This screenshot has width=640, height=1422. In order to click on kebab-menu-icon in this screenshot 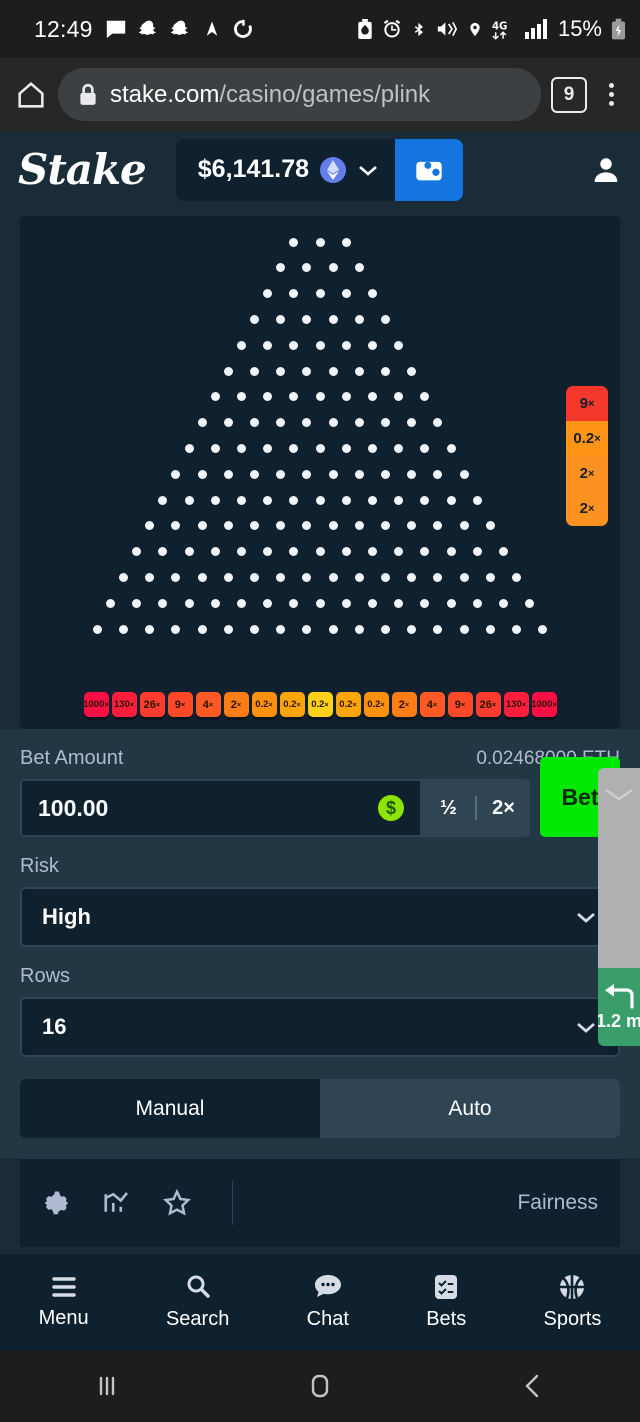, I will do `click(611, 94)`.